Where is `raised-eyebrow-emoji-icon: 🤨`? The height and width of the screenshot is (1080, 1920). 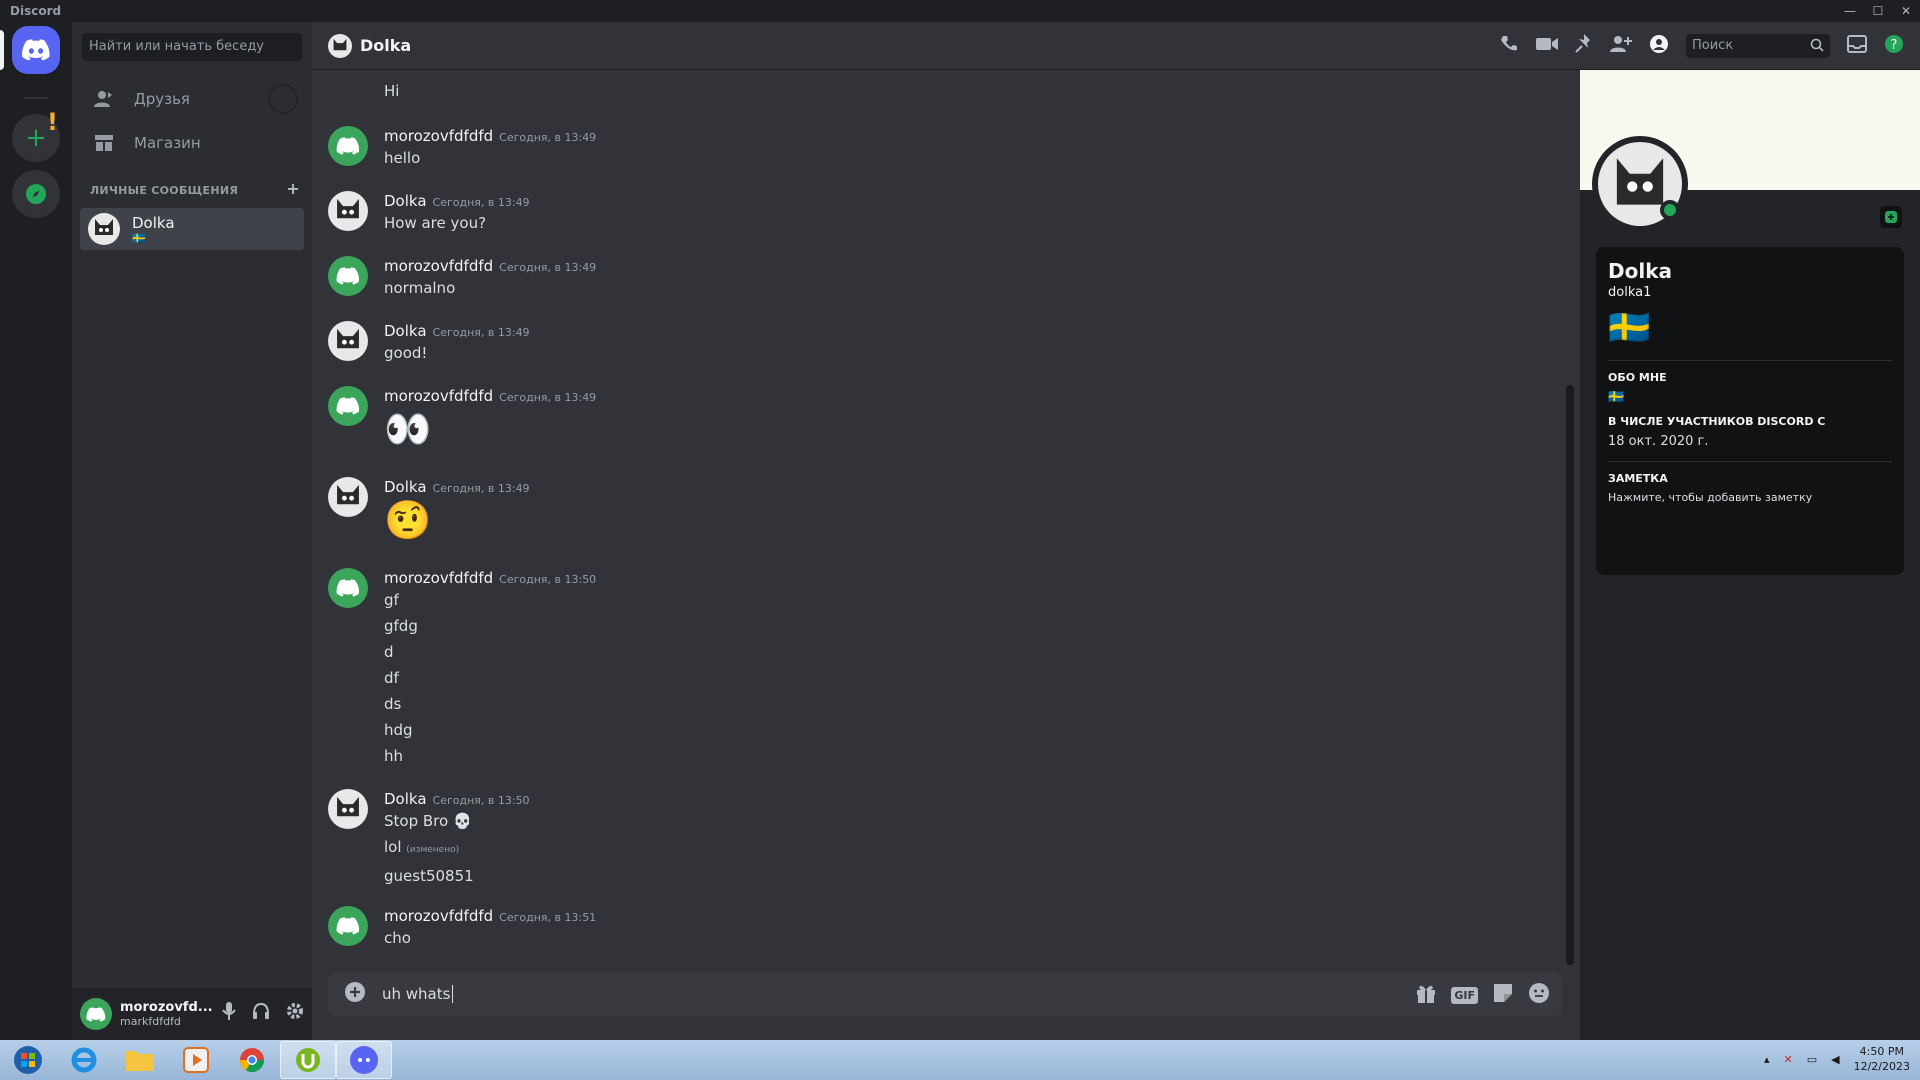 raised-eyebrow-emoji-icon: 🤨 is located at coordinates (934, 520).